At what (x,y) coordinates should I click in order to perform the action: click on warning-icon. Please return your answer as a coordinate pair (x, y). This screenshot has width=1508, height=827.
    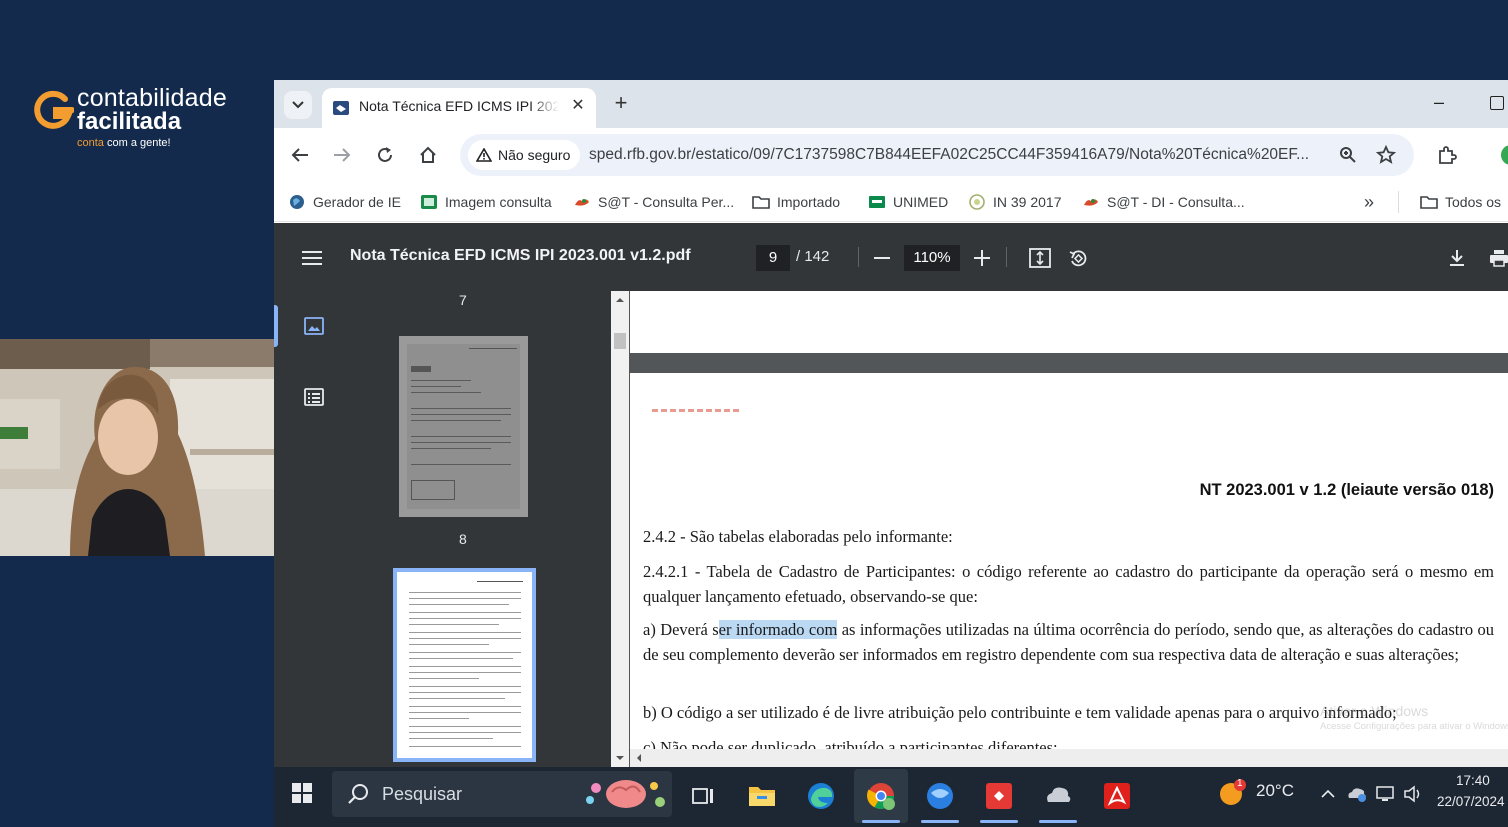
    Looking at the image, I should click on (484, 155).